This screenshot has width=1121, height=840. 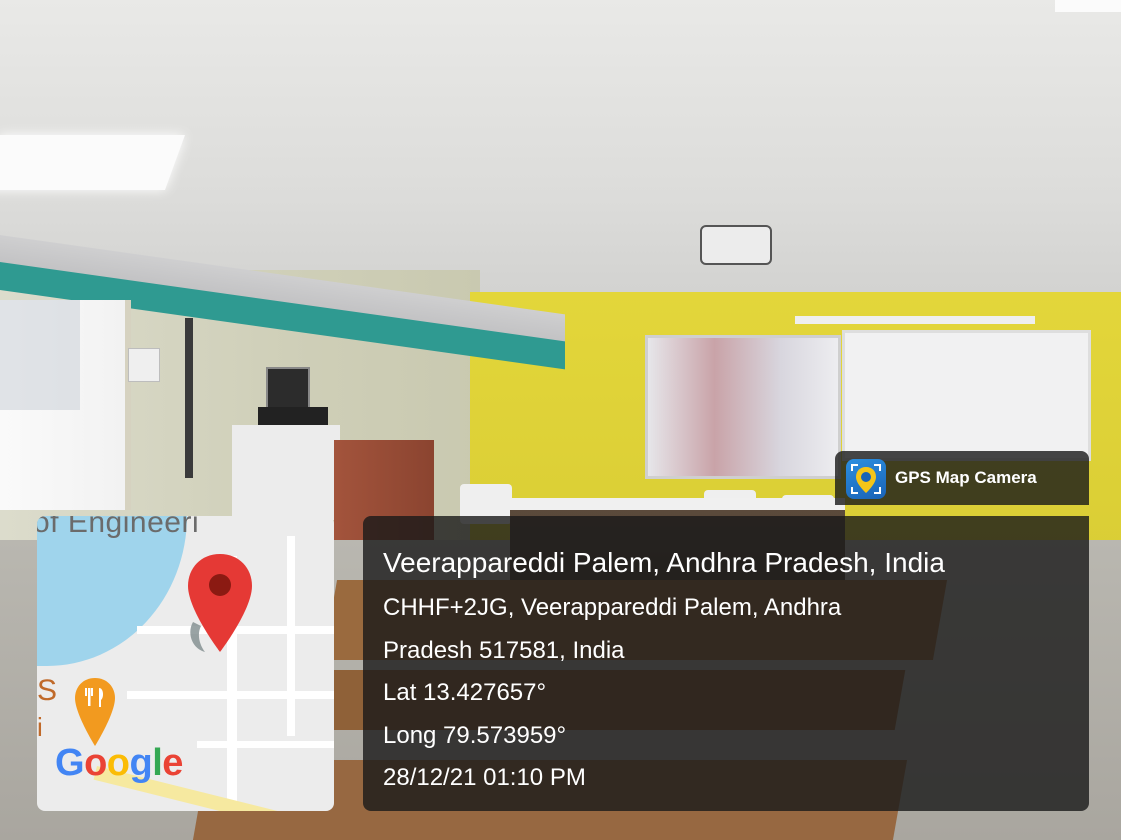 What do you see at coordinates (144, 365) in the screenshot?
I see `wall-speaker` at bounding box center [144, 365].